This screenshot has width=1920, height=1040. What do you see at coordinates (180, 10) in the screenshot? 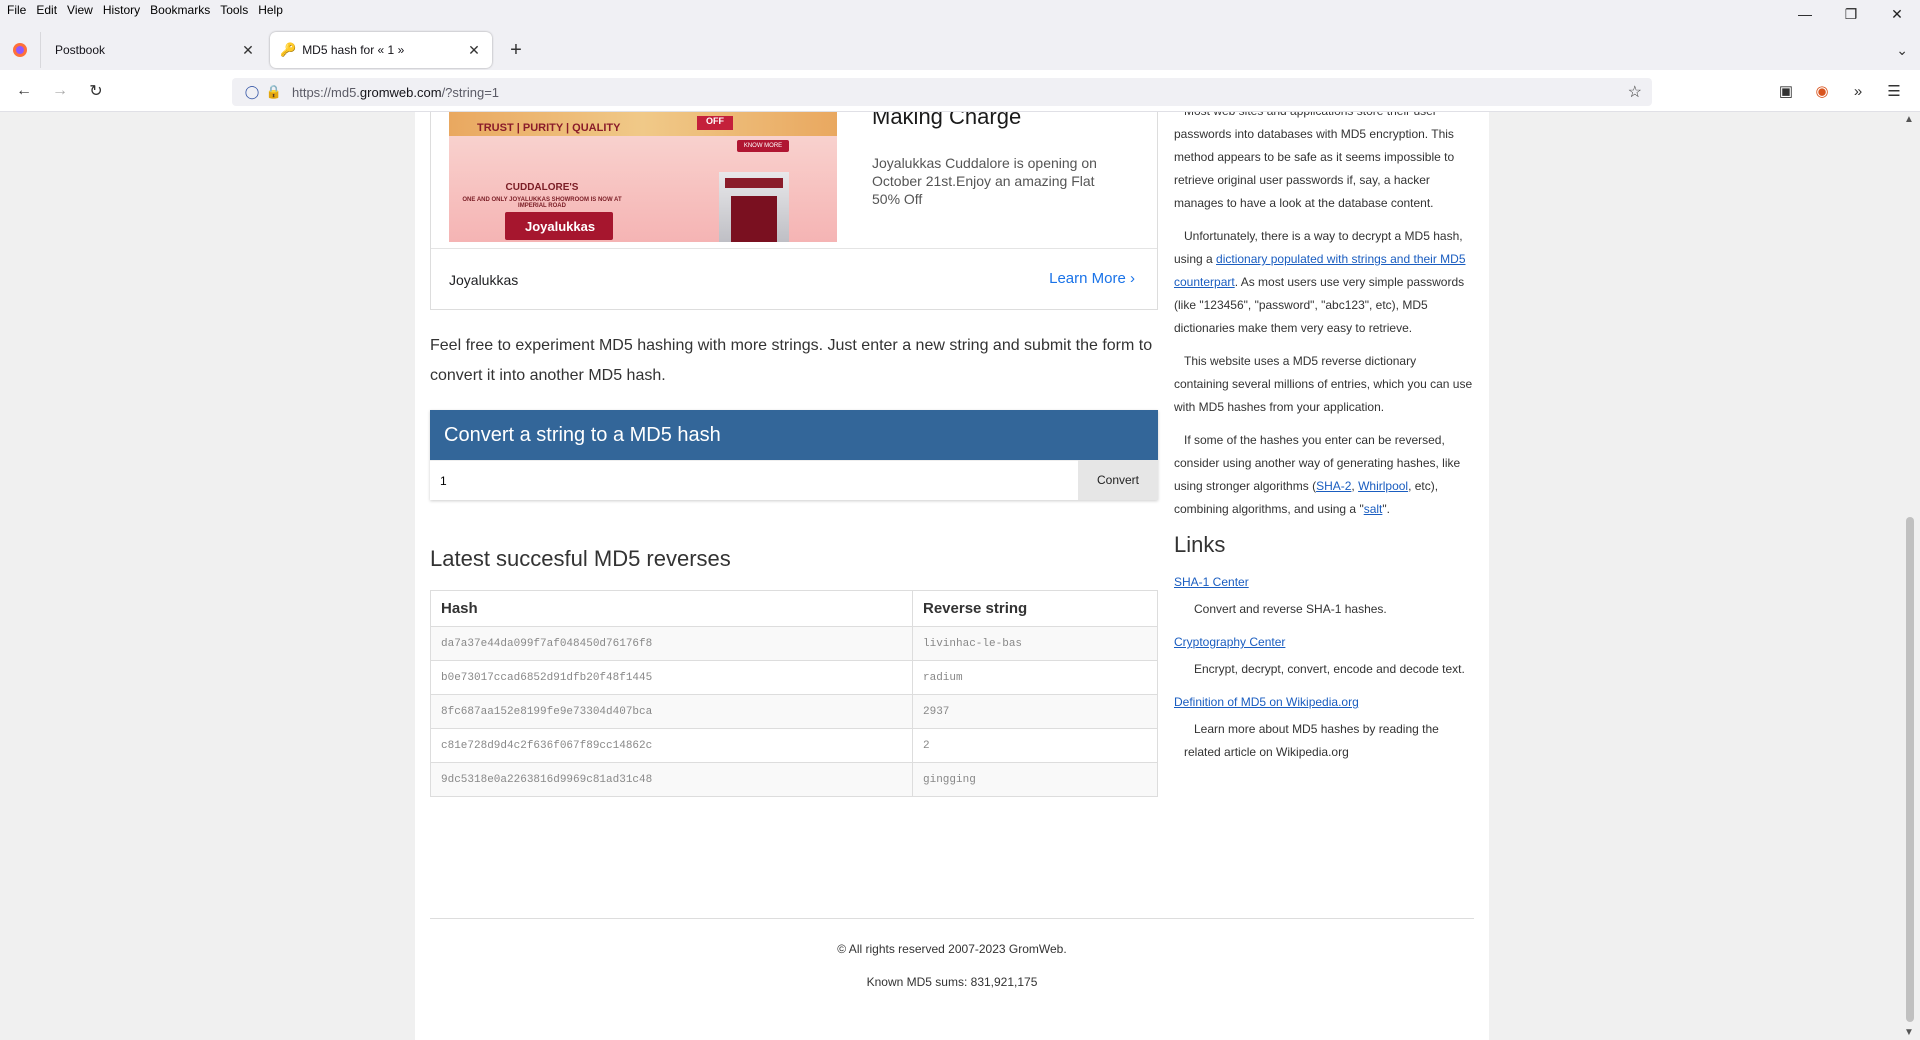
I see `menu-bookmarks: Bookmarks` at bounding box center [180, 10].